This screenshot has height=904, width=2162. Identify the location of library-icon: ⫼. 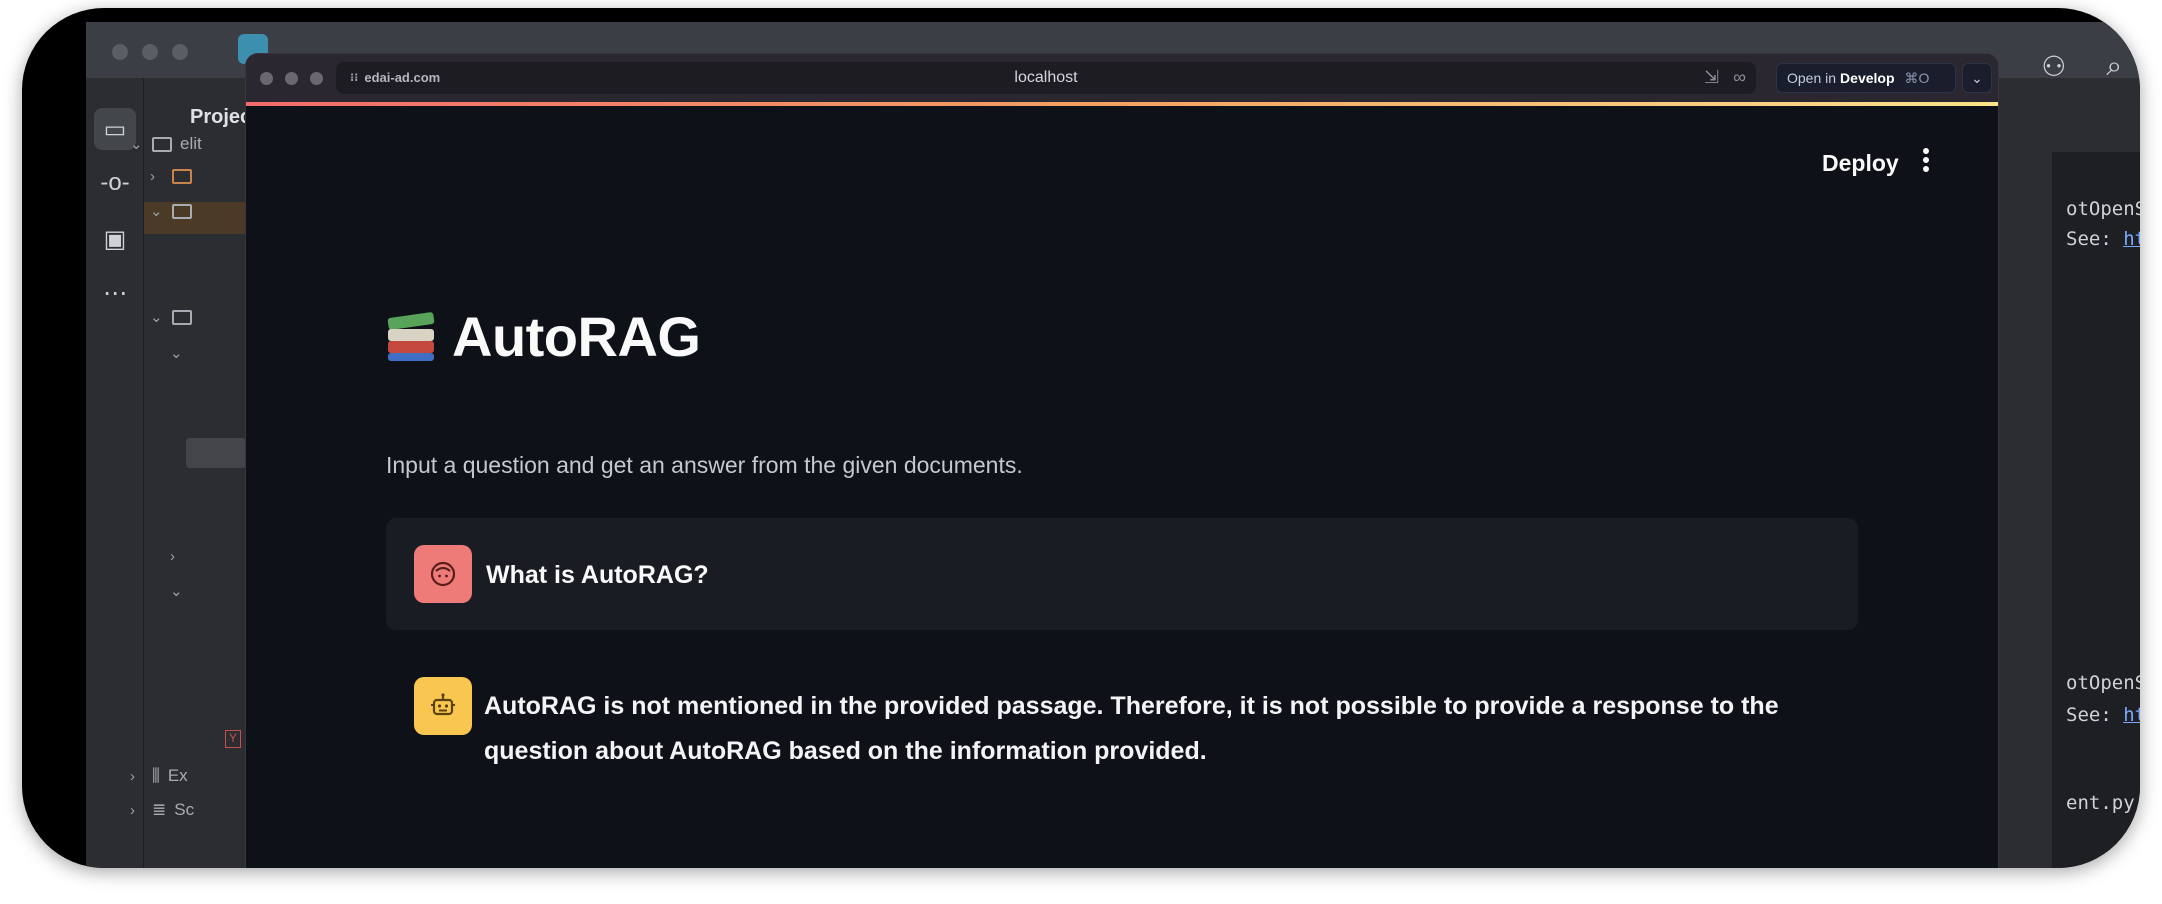
(156, 775).